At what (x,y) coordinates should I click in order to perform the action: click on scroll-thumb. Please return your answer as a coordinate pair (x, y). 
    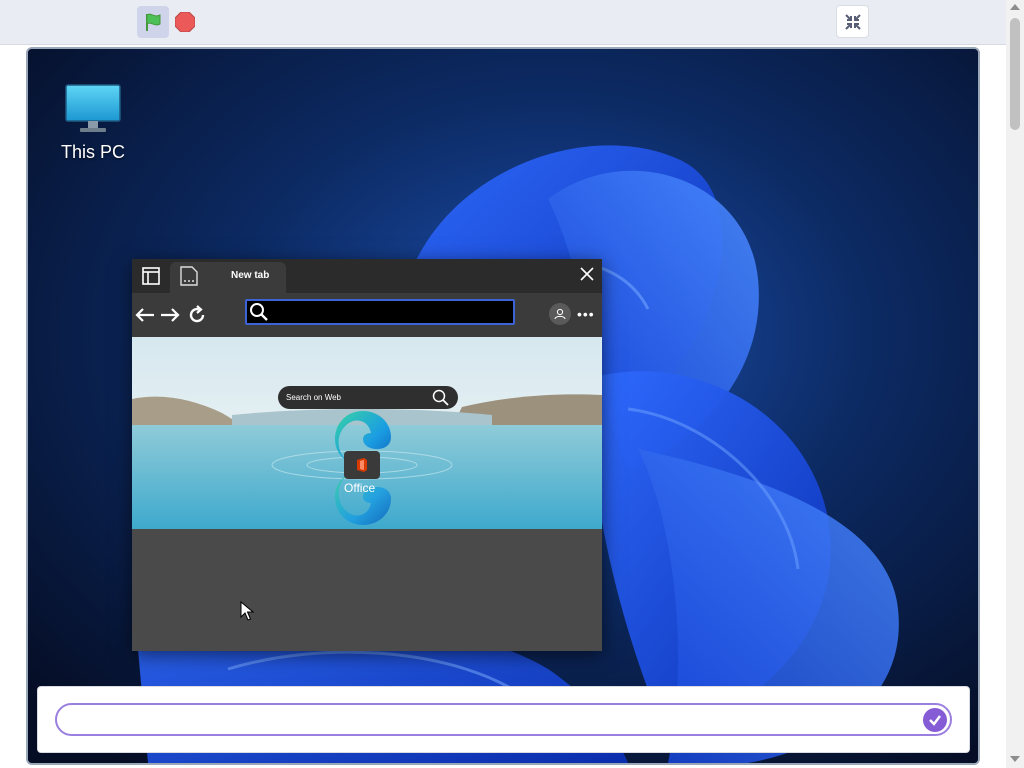
    Looking at the image, I should click on (1015, 74).